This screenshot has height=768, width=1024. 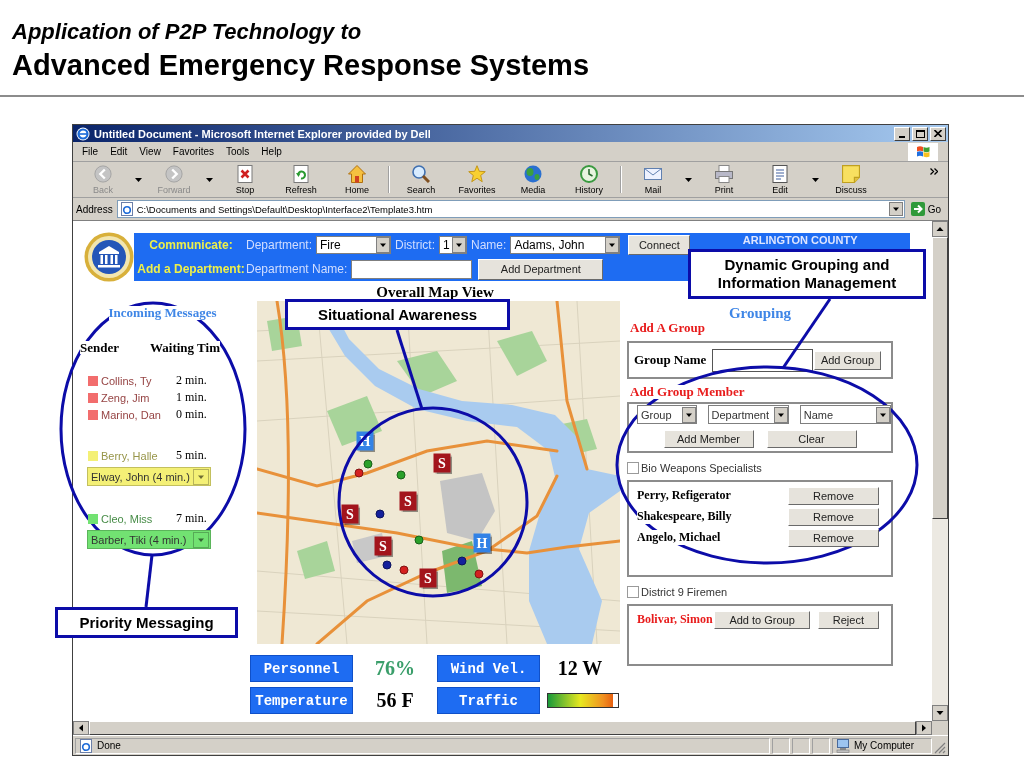 I want to click on map-marker: H, so click(x=482, y=543).